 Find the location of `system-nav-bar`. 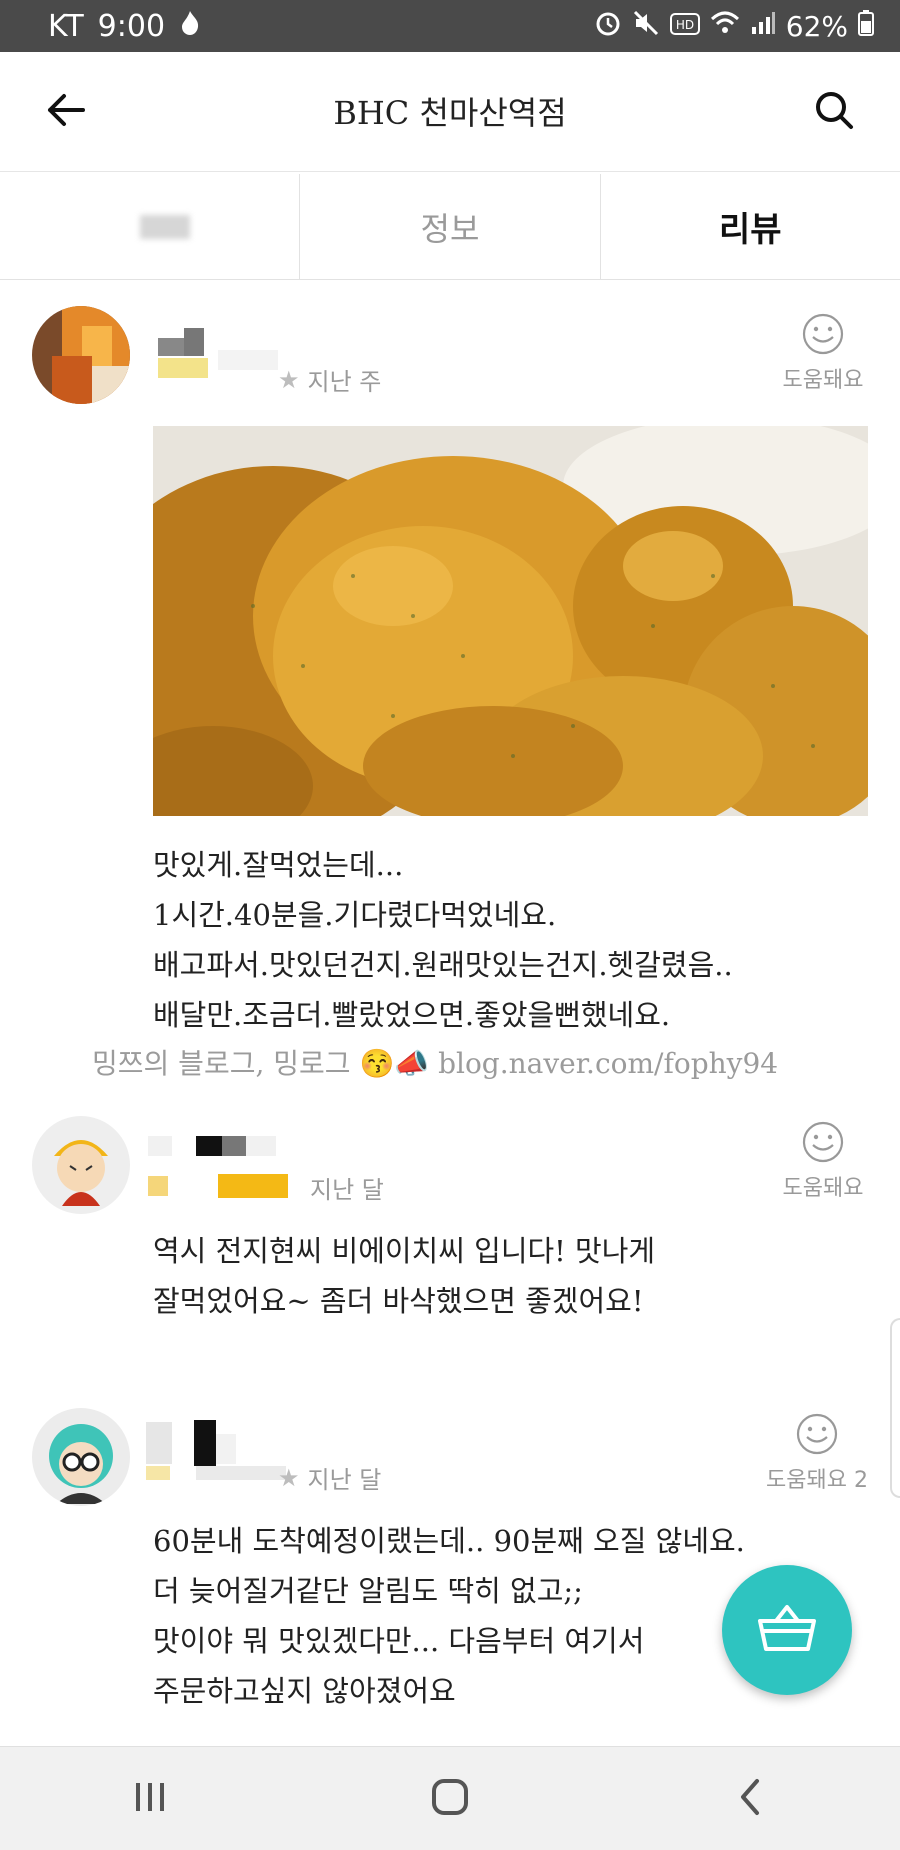

system-nav-bar is located at coordinates (450, 1798).